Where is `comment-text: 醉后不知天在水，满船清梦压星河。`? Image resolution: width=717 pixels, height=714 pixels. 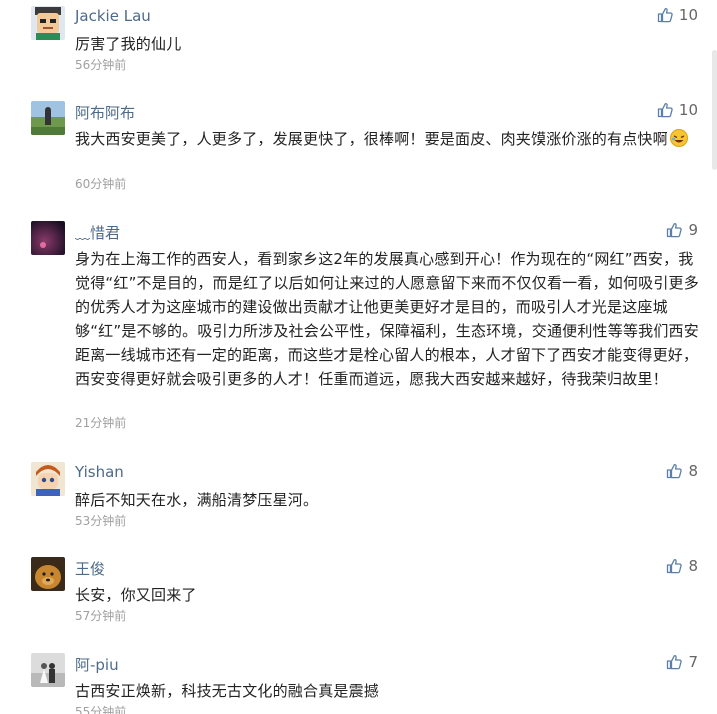 comment-text: 醉后不知天在水，满船清梦压星河。 is located at coordinates (197, 500).